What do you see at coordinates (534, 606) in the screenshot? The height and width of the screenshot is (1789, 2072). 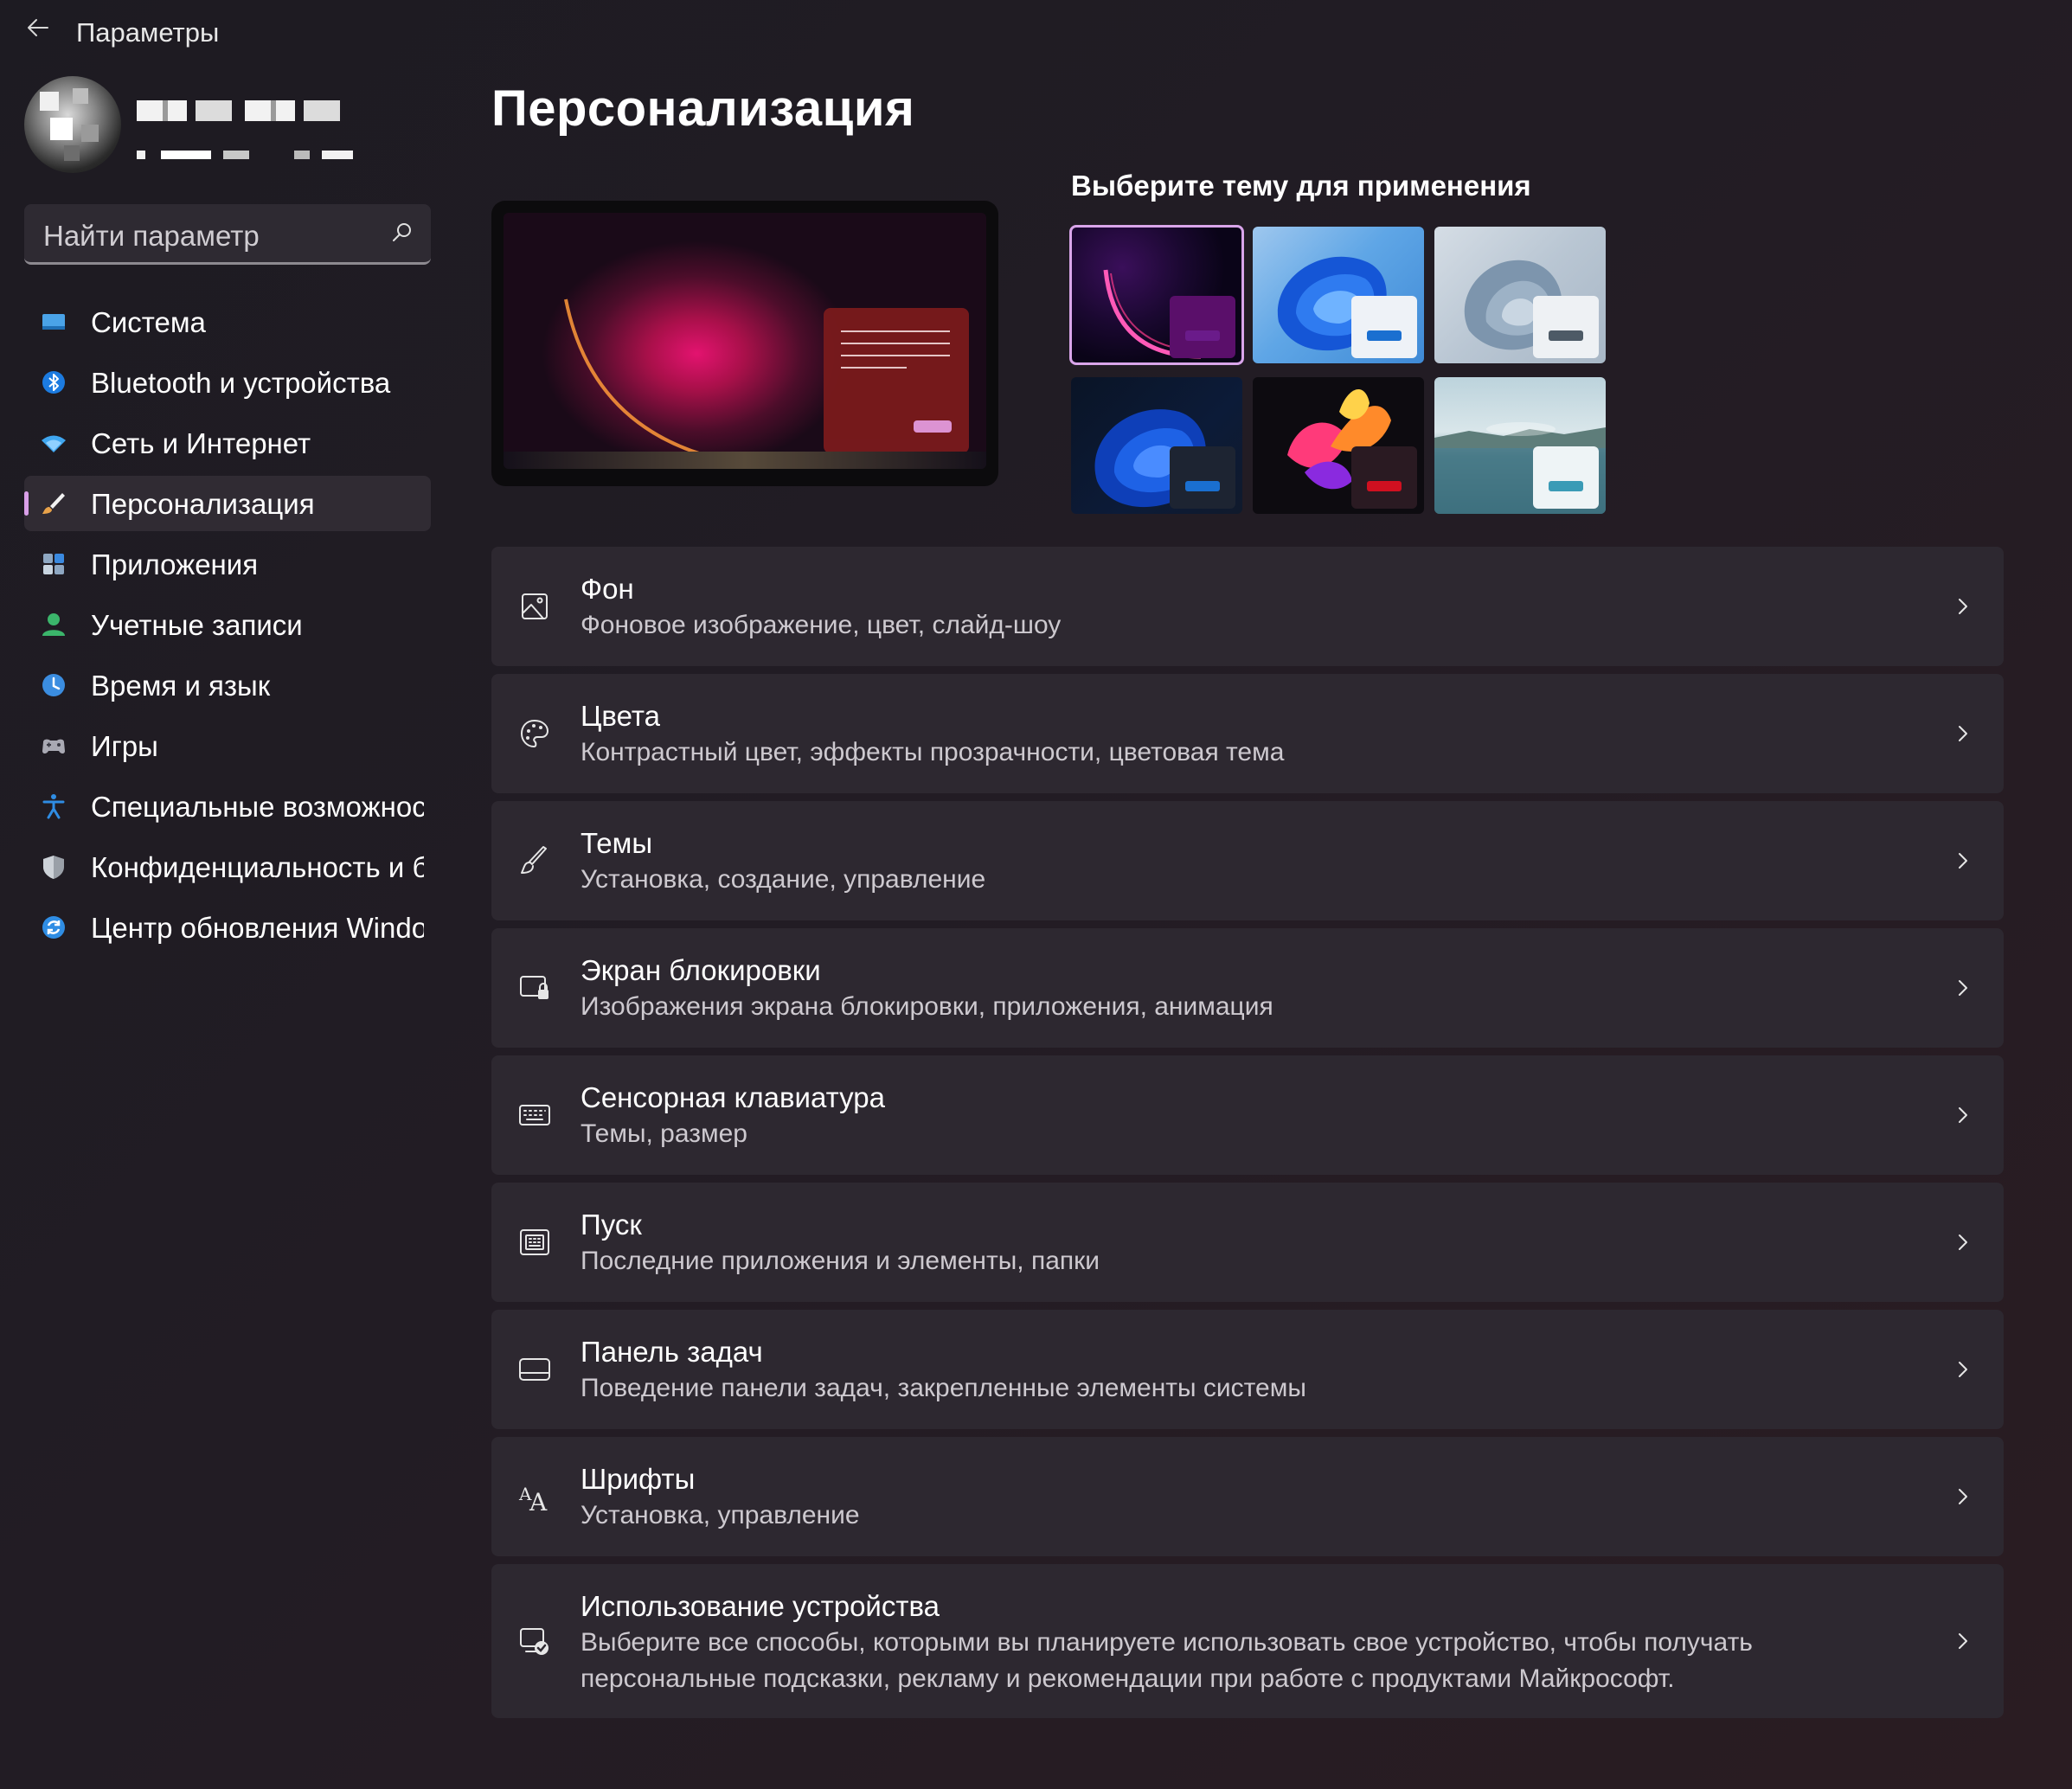 I see `image-icon` at bounding box center [534, 606].